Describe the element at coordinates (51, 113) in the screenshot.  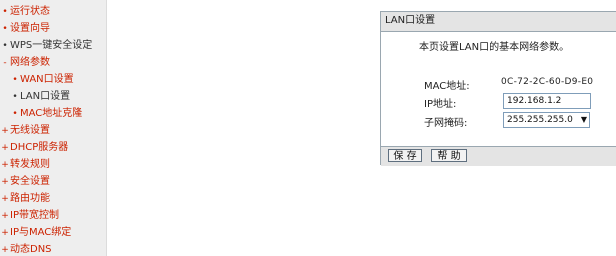
I see `sidebar-item-label: MAC地址克隆` at that location.